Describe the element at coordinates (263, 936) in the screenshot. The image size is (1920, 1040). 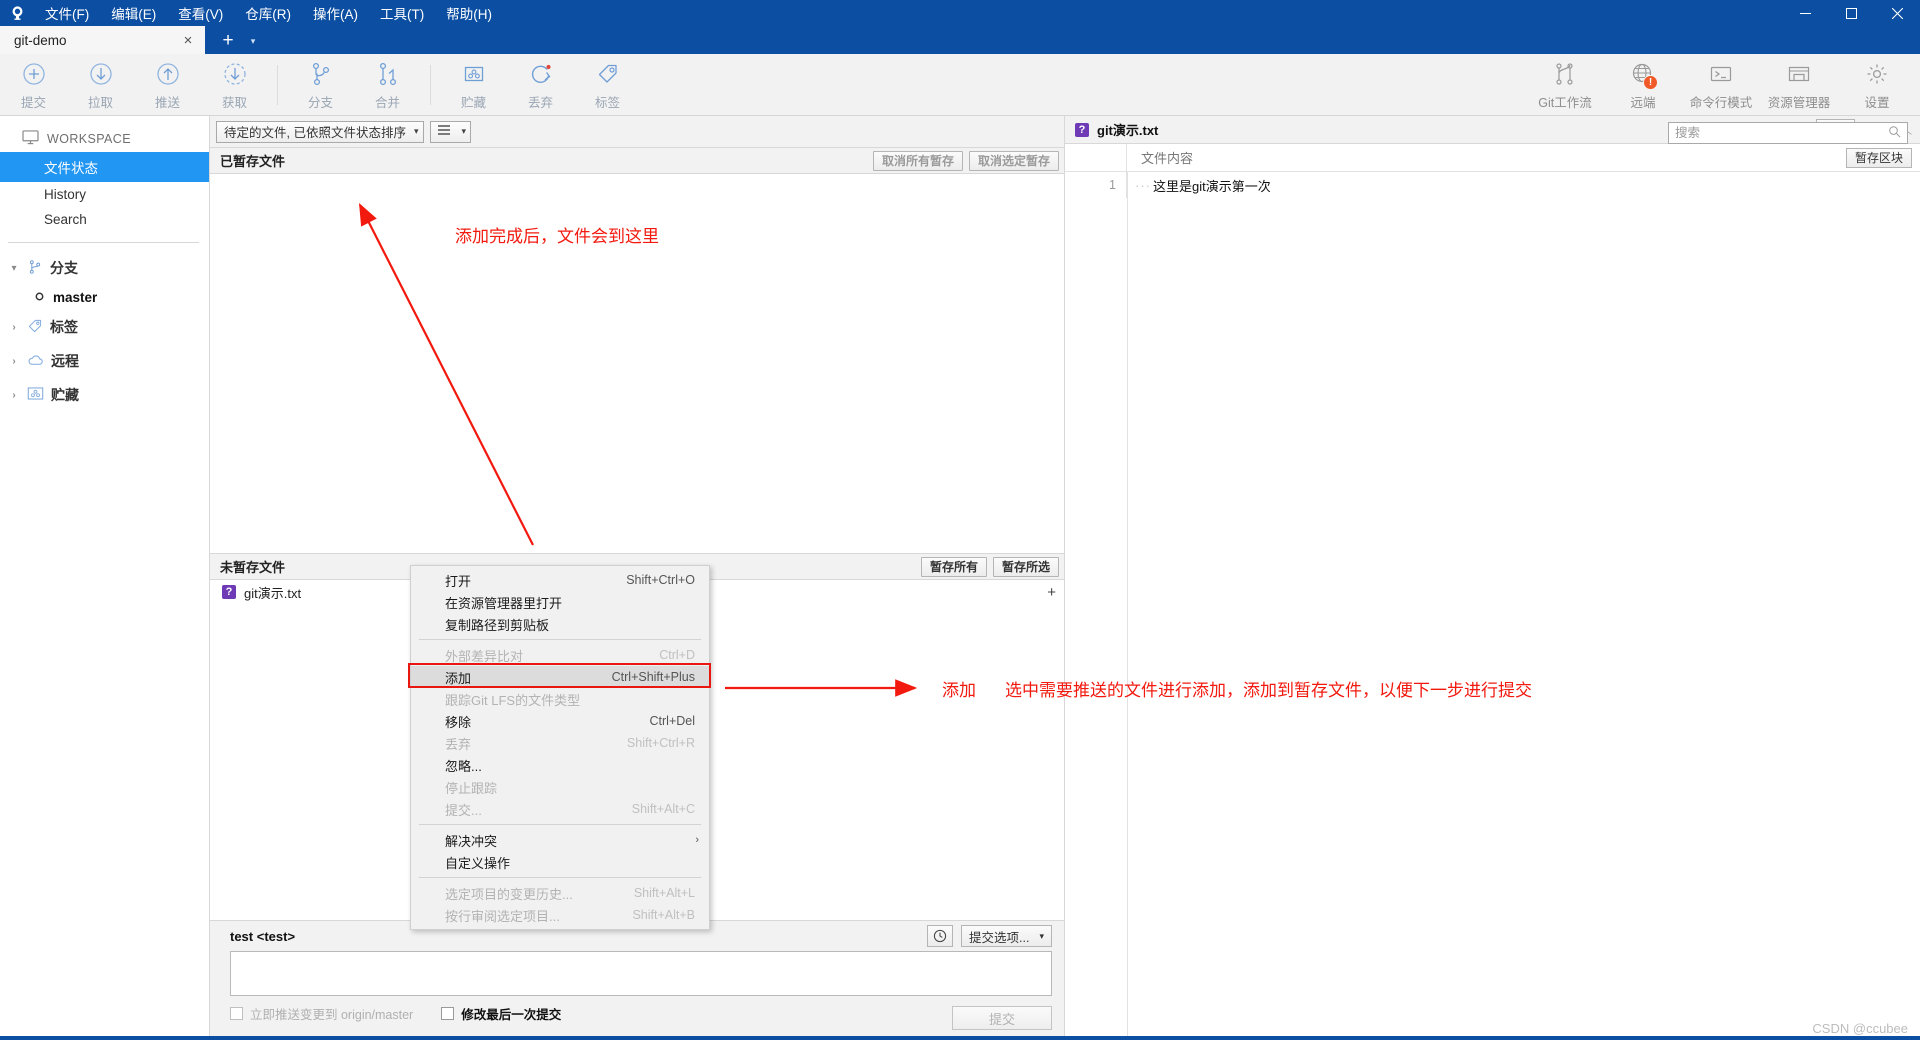
I see `commit-author: test <test>` at that location.